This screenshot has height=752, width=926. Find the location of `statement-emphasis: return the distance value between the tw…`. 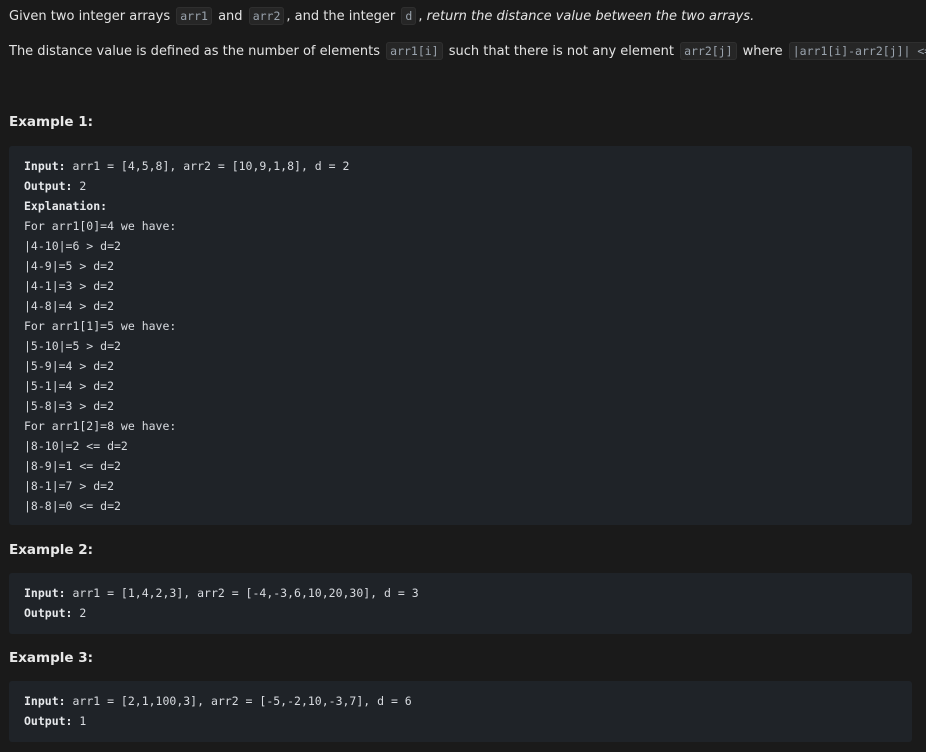

statement-emphasis: return the distance value between the tw… is located at coordinates (590, 16).